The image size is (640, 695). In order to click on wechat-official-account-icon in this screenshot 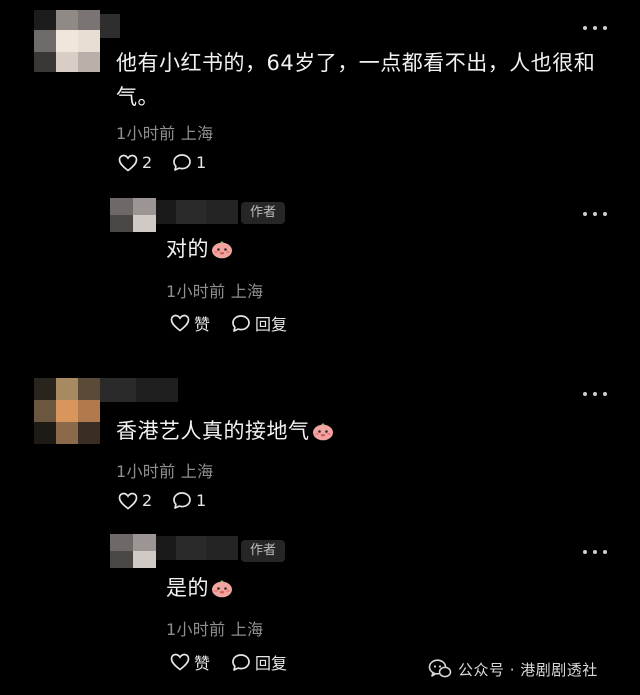, I will do `click(440, 668)`.